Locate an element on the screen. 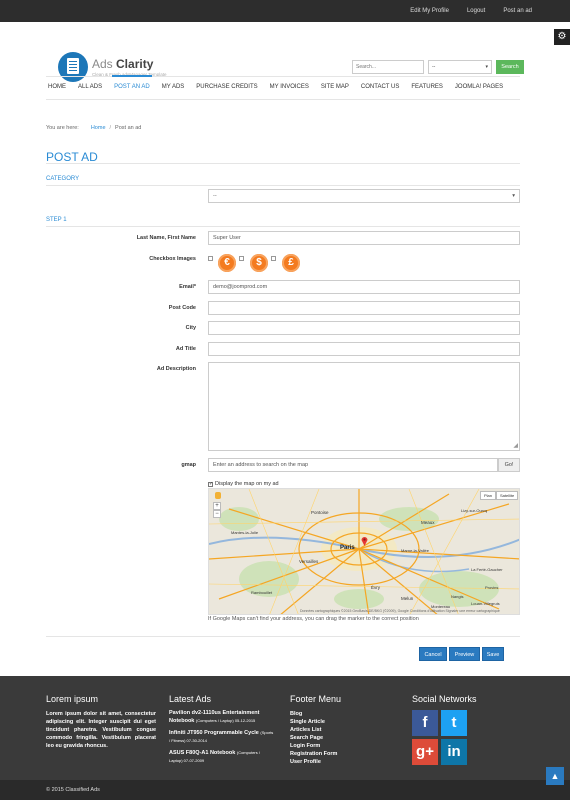 This screenshot has height=800, width=570. step-heading: STEP 1 is located at coordinates (283, 222).